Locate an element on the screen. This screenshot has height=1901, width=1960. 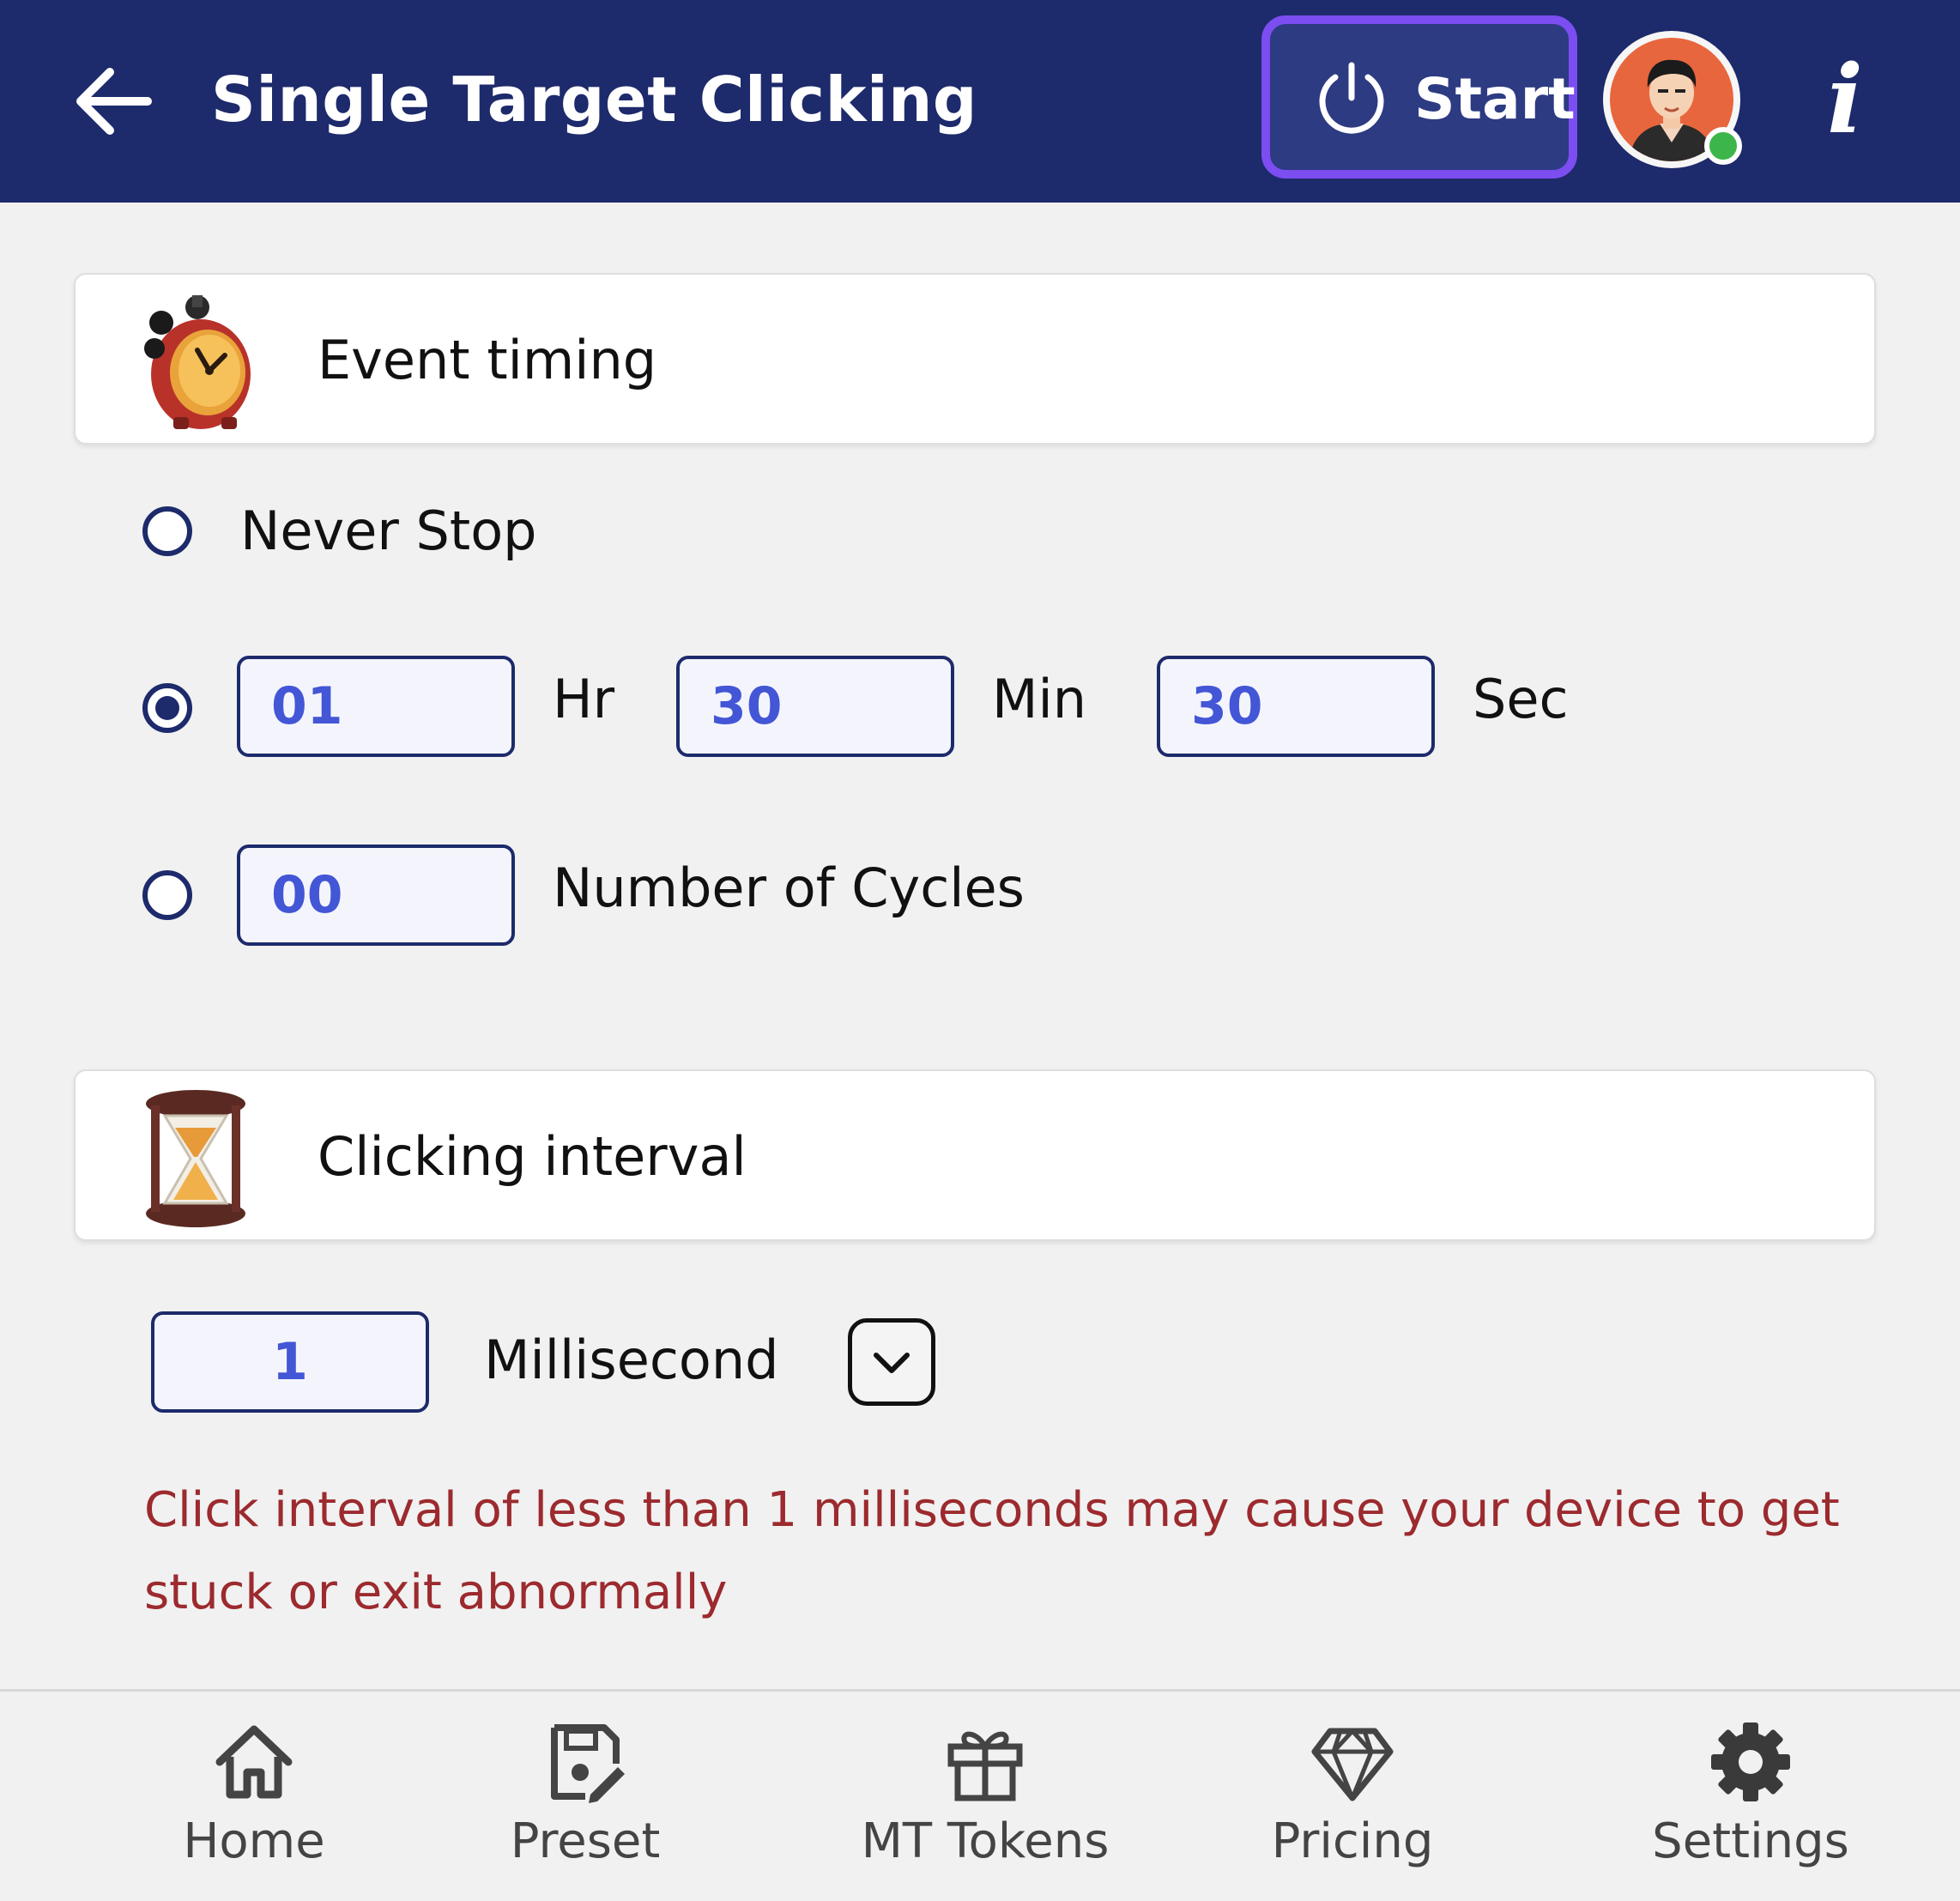
duration-radio is located at coordinates (167, 708).